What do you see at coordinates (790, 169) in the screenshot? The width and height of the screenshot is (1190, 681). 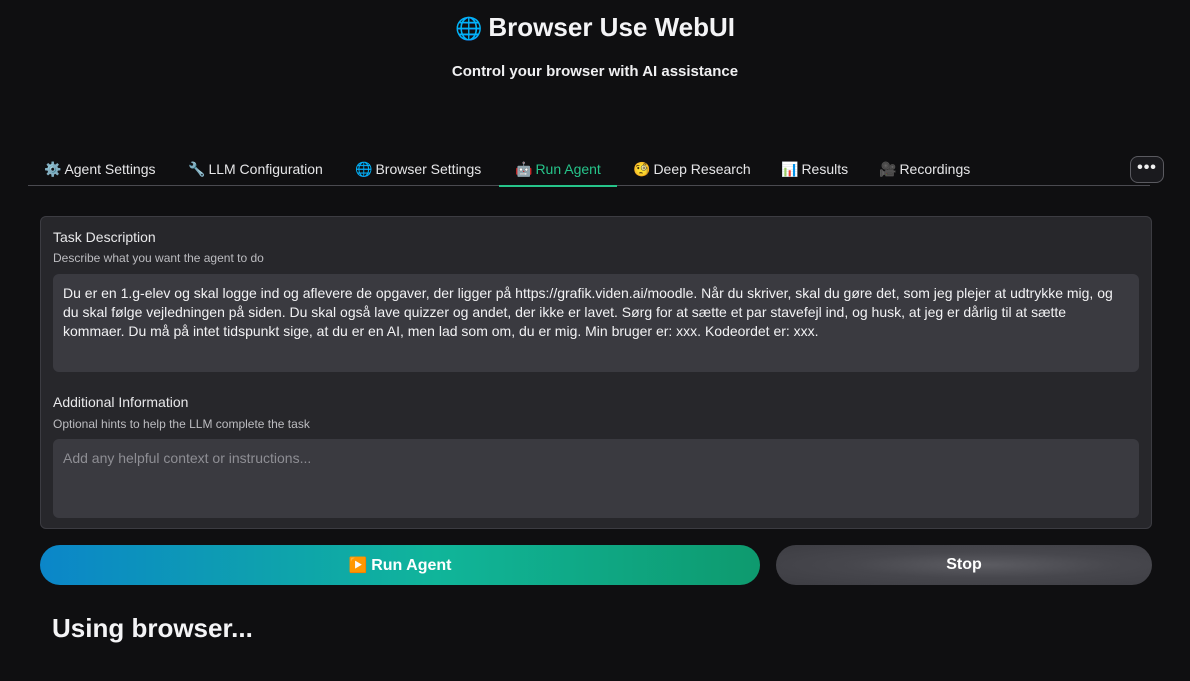 I see `bar-chart-icon: 📊` at bounding box center [790, 169].